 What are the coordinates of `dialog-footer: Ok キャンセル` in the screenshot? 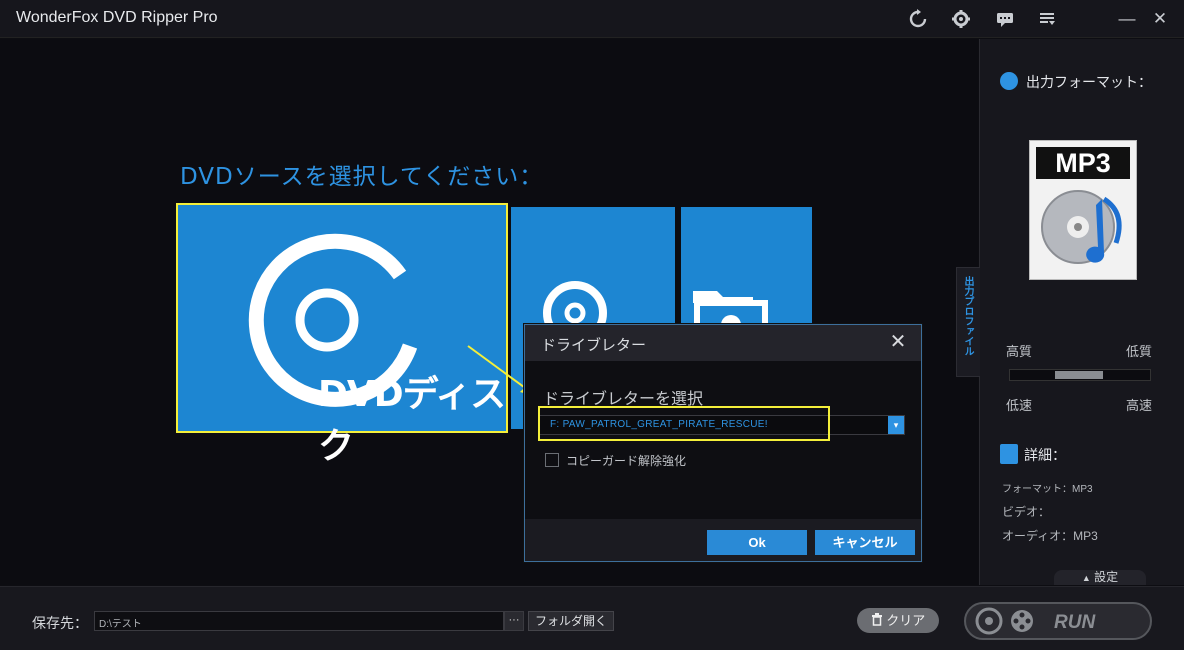 It's located at (723, 540).